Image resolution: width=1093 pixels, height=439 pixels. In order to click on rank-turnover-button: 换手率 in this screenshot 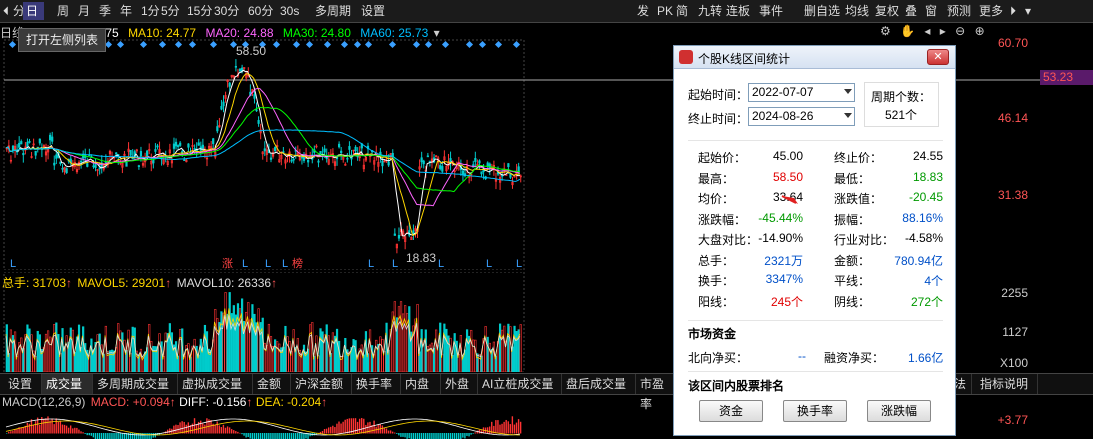, I will do `click(815, 411)`.